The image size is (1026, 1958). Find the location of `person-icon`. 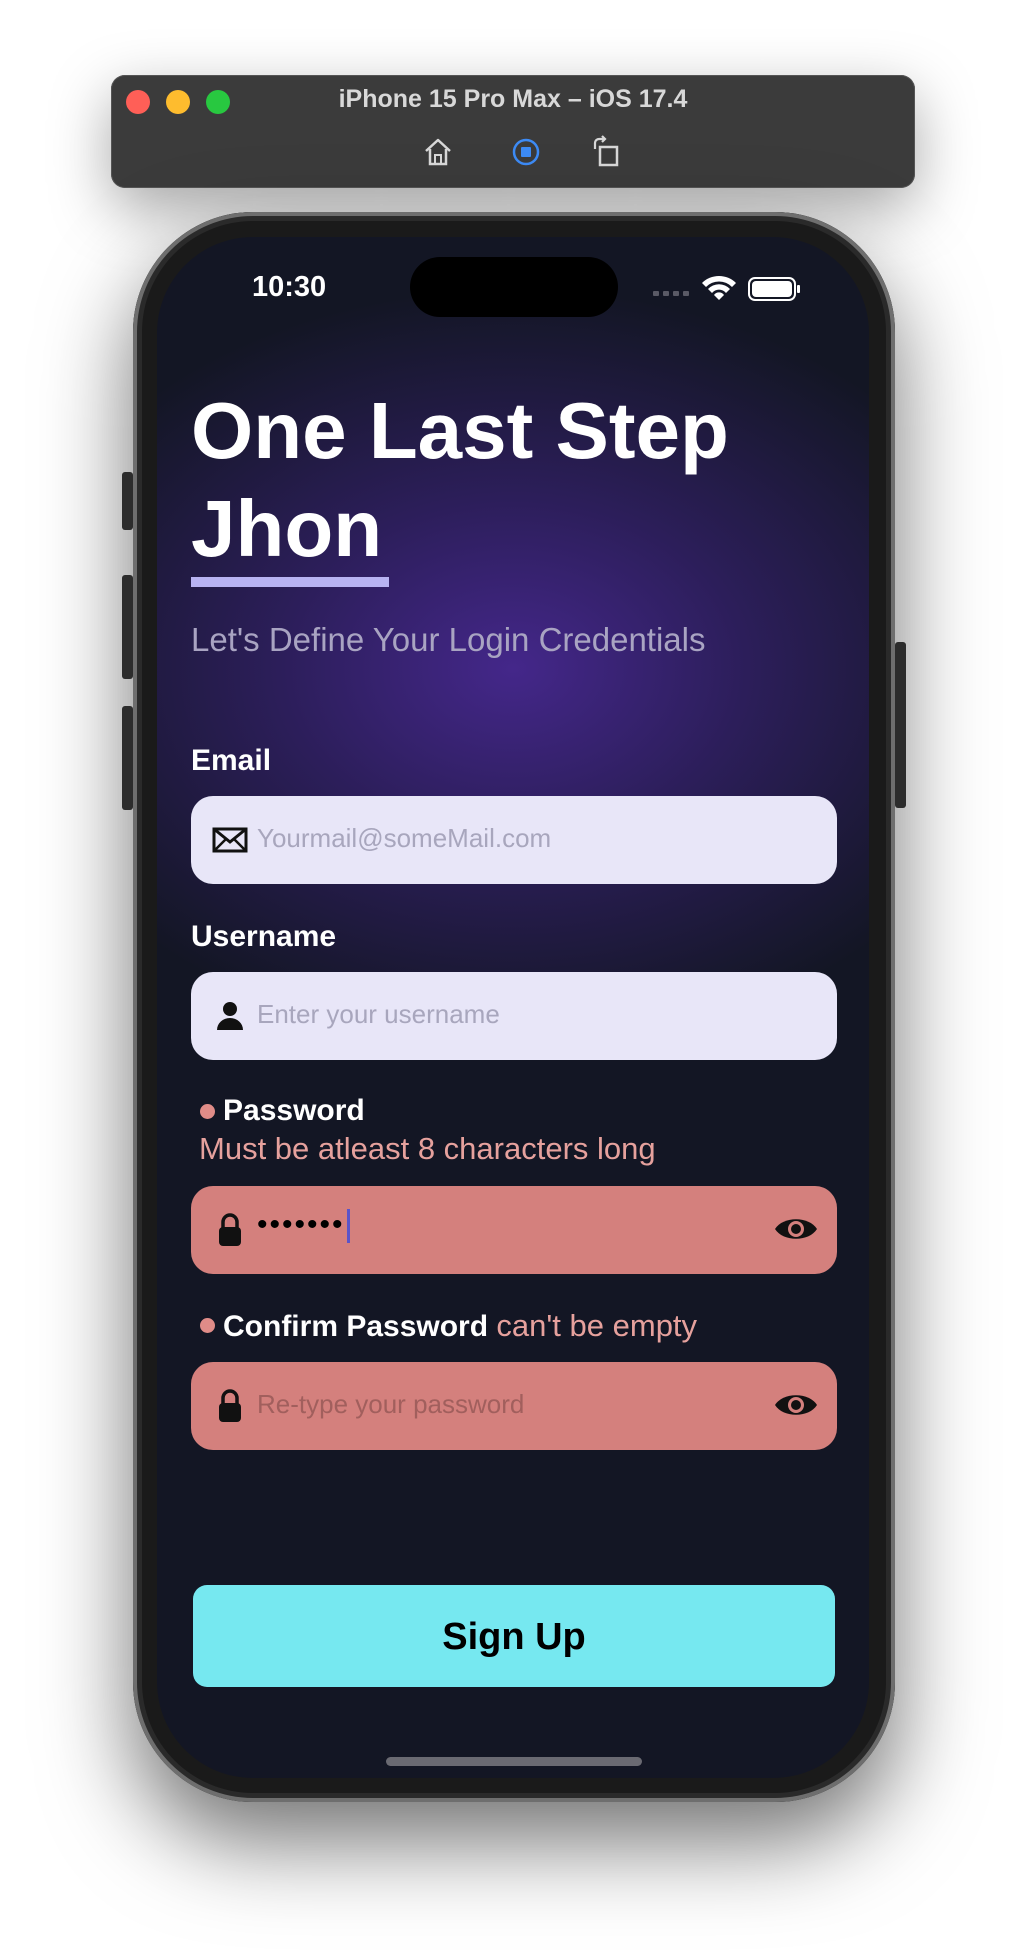

person-icon is located at coordinates (230, 1016).